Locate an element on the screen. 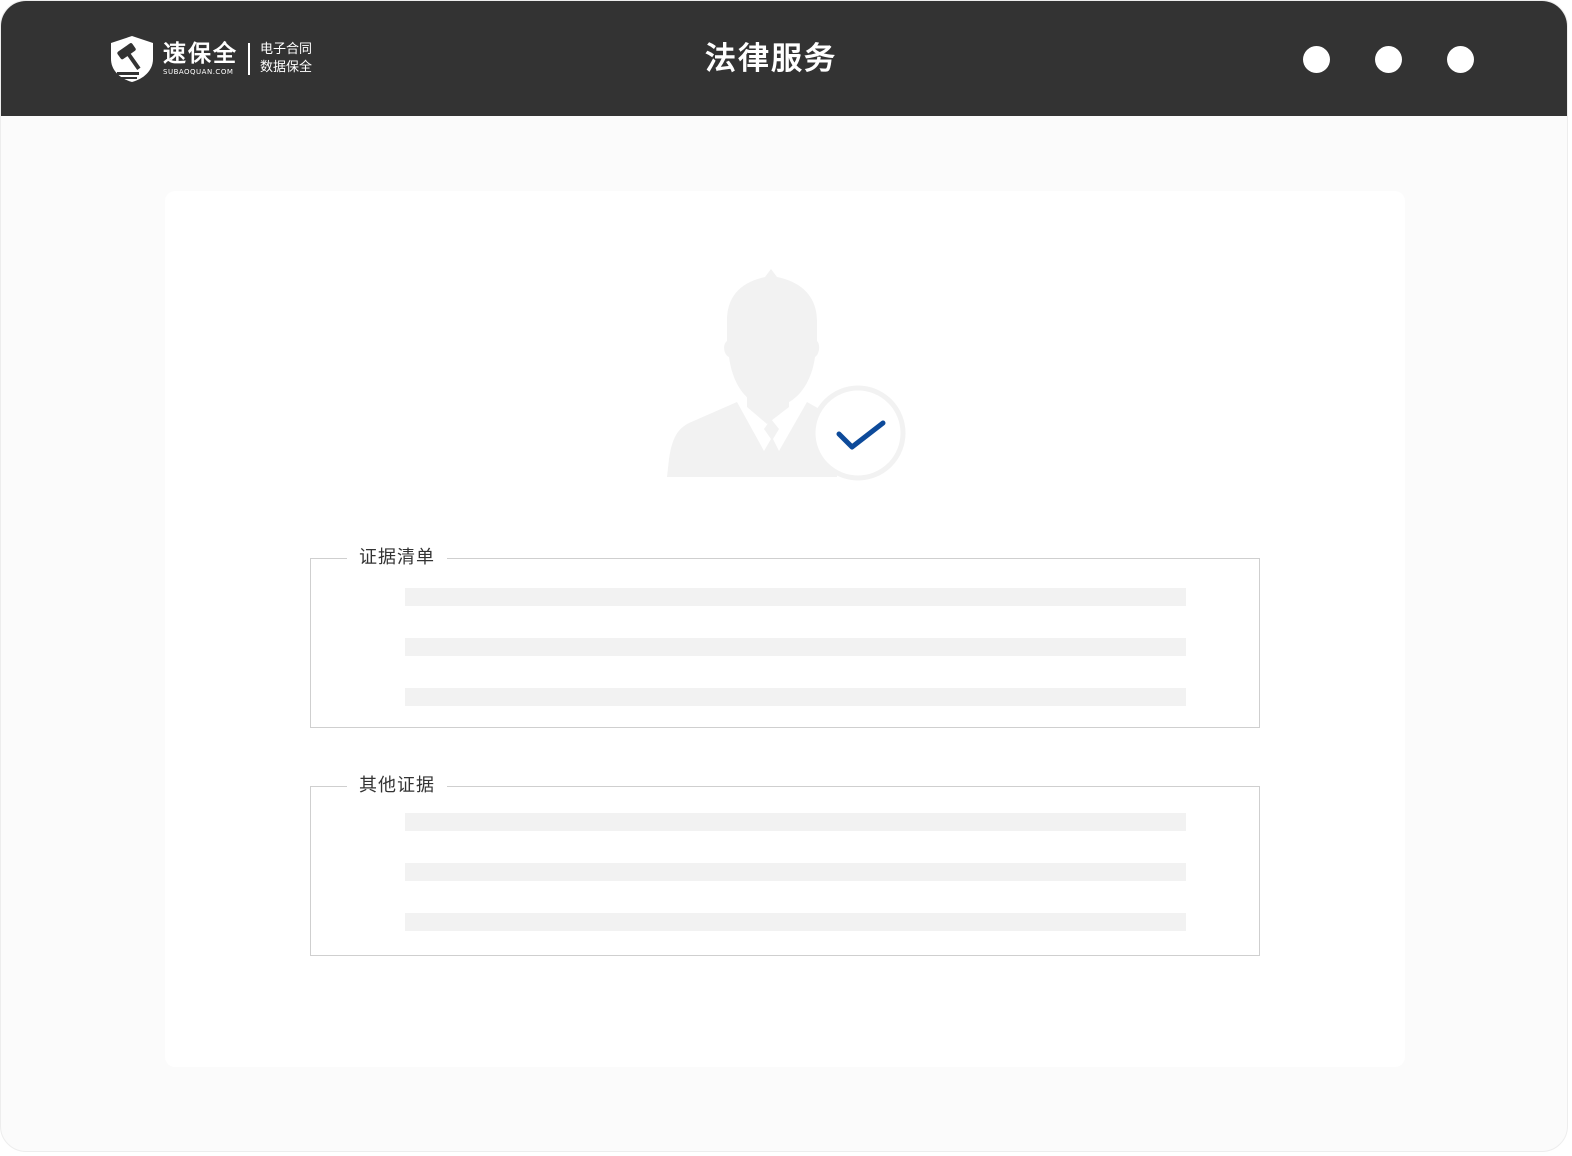 This screenshot has width=1572, height=1156. section-label-evidence-list: 证据清单 is located at coordinates (397, 558).